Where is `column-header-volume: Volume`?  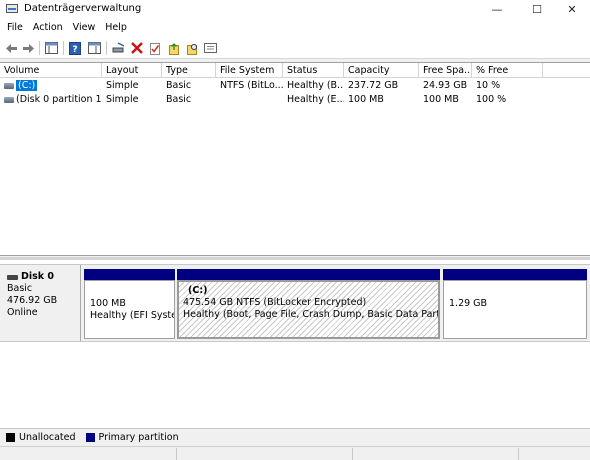
column-header-volume: Volume is located at coordinates (51, 70).